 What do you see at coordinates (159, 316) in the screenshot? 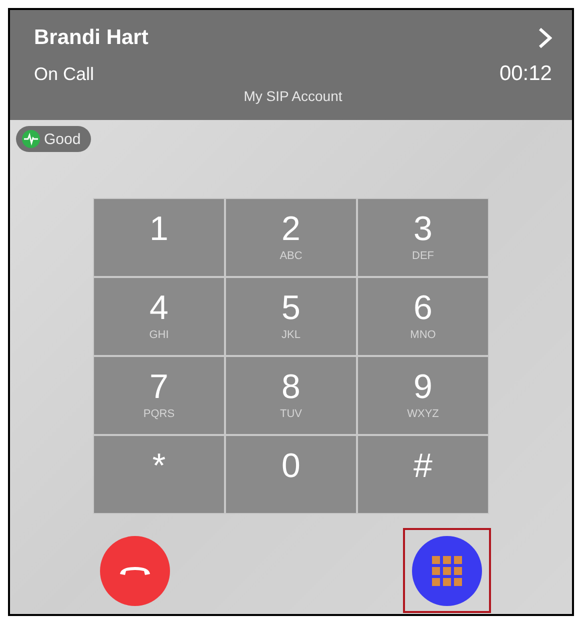
I see `keypad-key: 4 GHI` at bounding box center [159, 316].